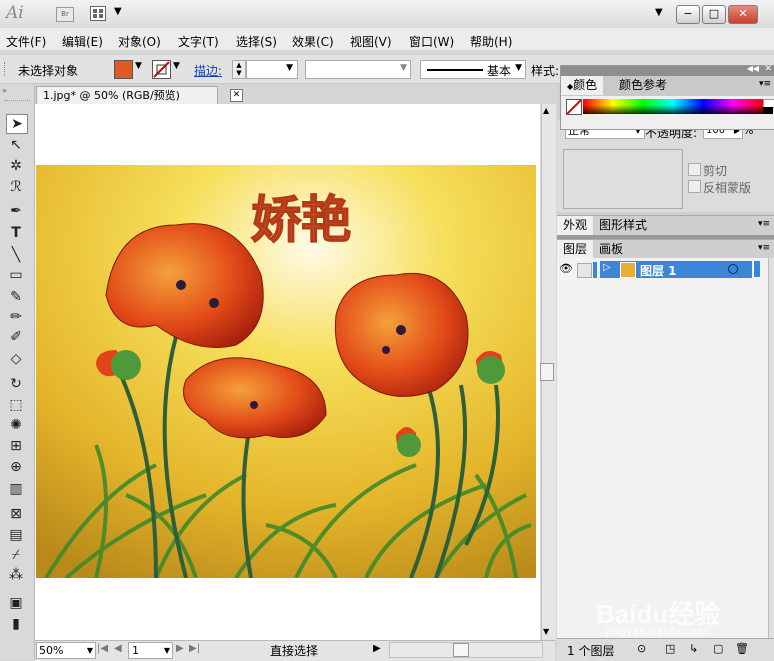  I want to click on stroke-swatch, so click(161, 69).